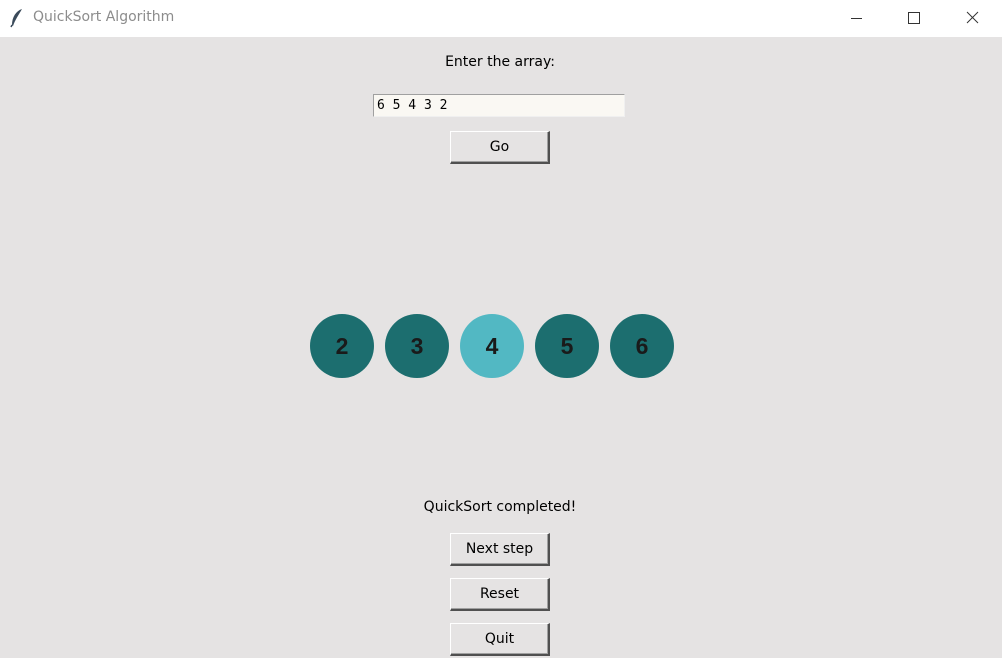 The height and width of the screenshot is (658, 1002). I want to click on title-bar: QuickSort Algorithm, so click(501, 18).